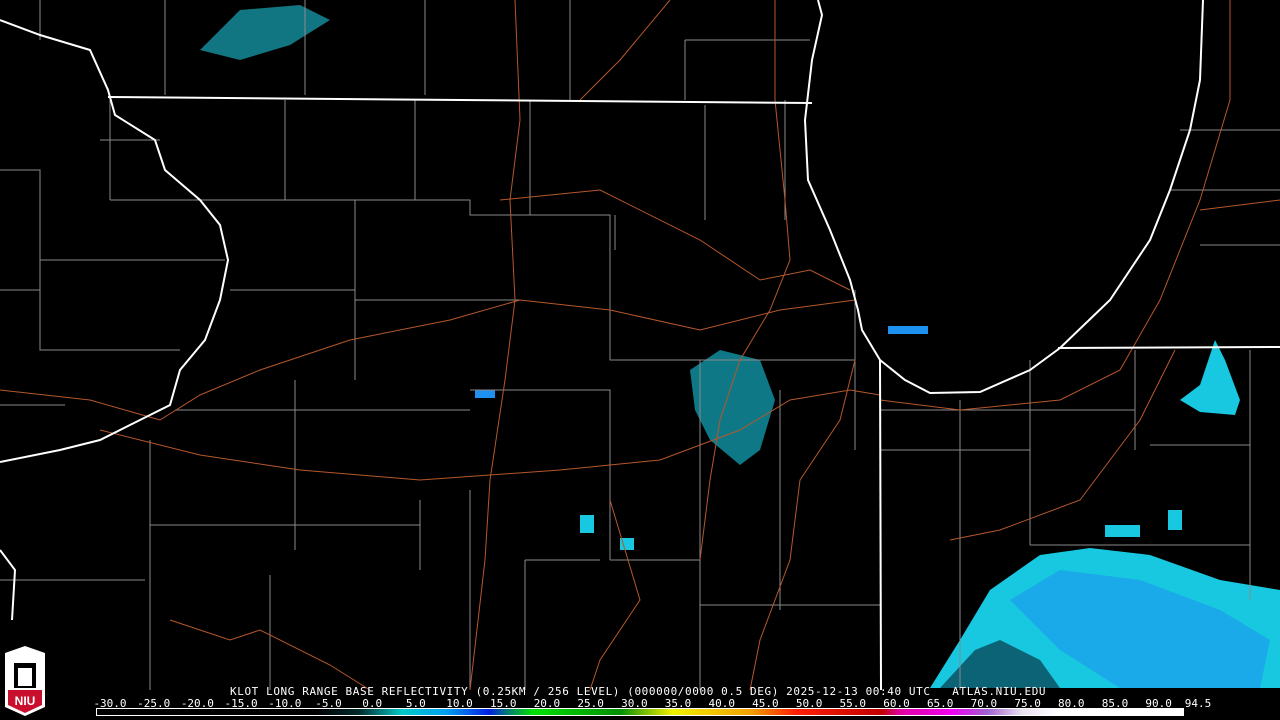 Image resolution: width=1280 pixels, height=720 pixels. Describe the element at coordinates (265, 32) in the screenshot. I see `echo-northwest-streaks` at that location.